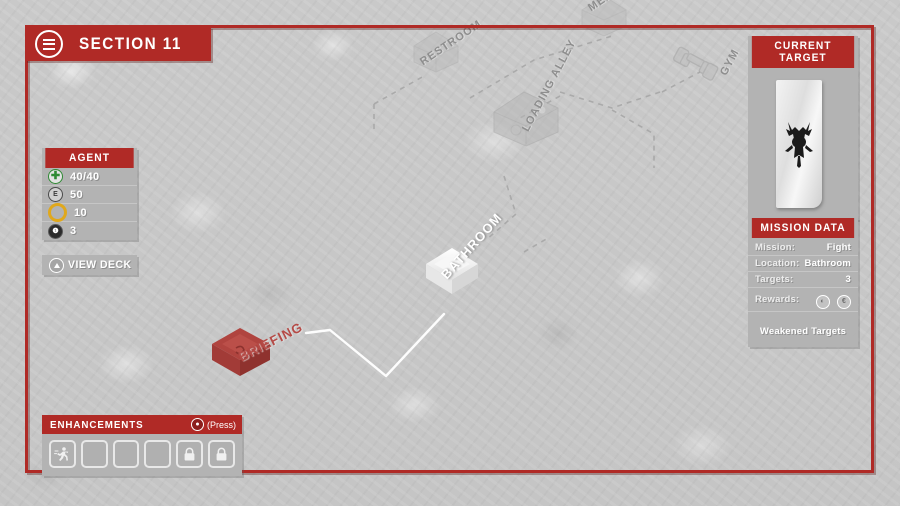  I want to click on press-button-icon: ●, so click(197, 424).